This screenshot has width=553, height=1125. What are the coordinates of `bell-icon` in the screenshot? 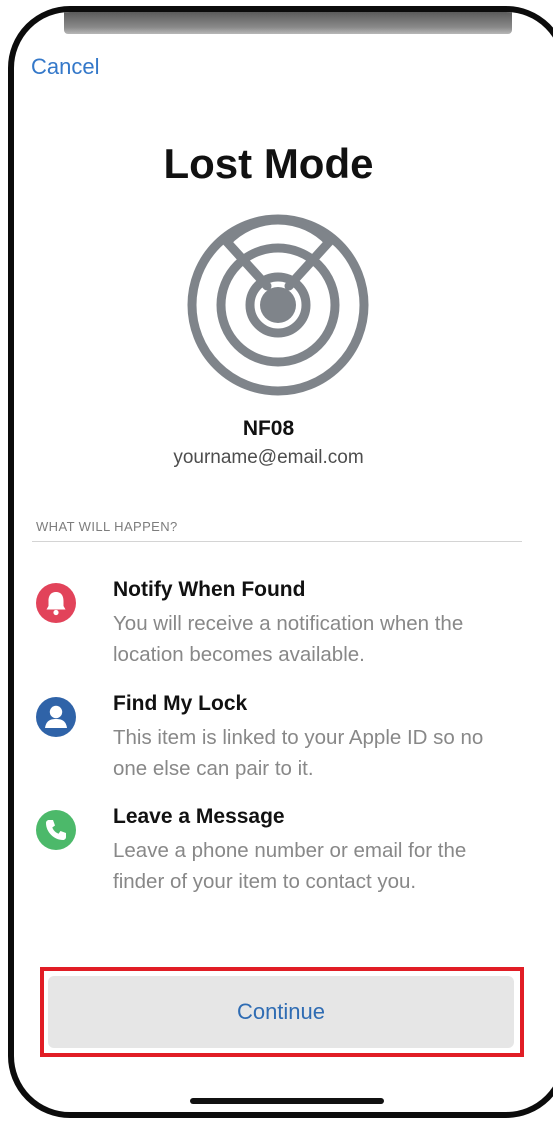 It's located at (56, 603).